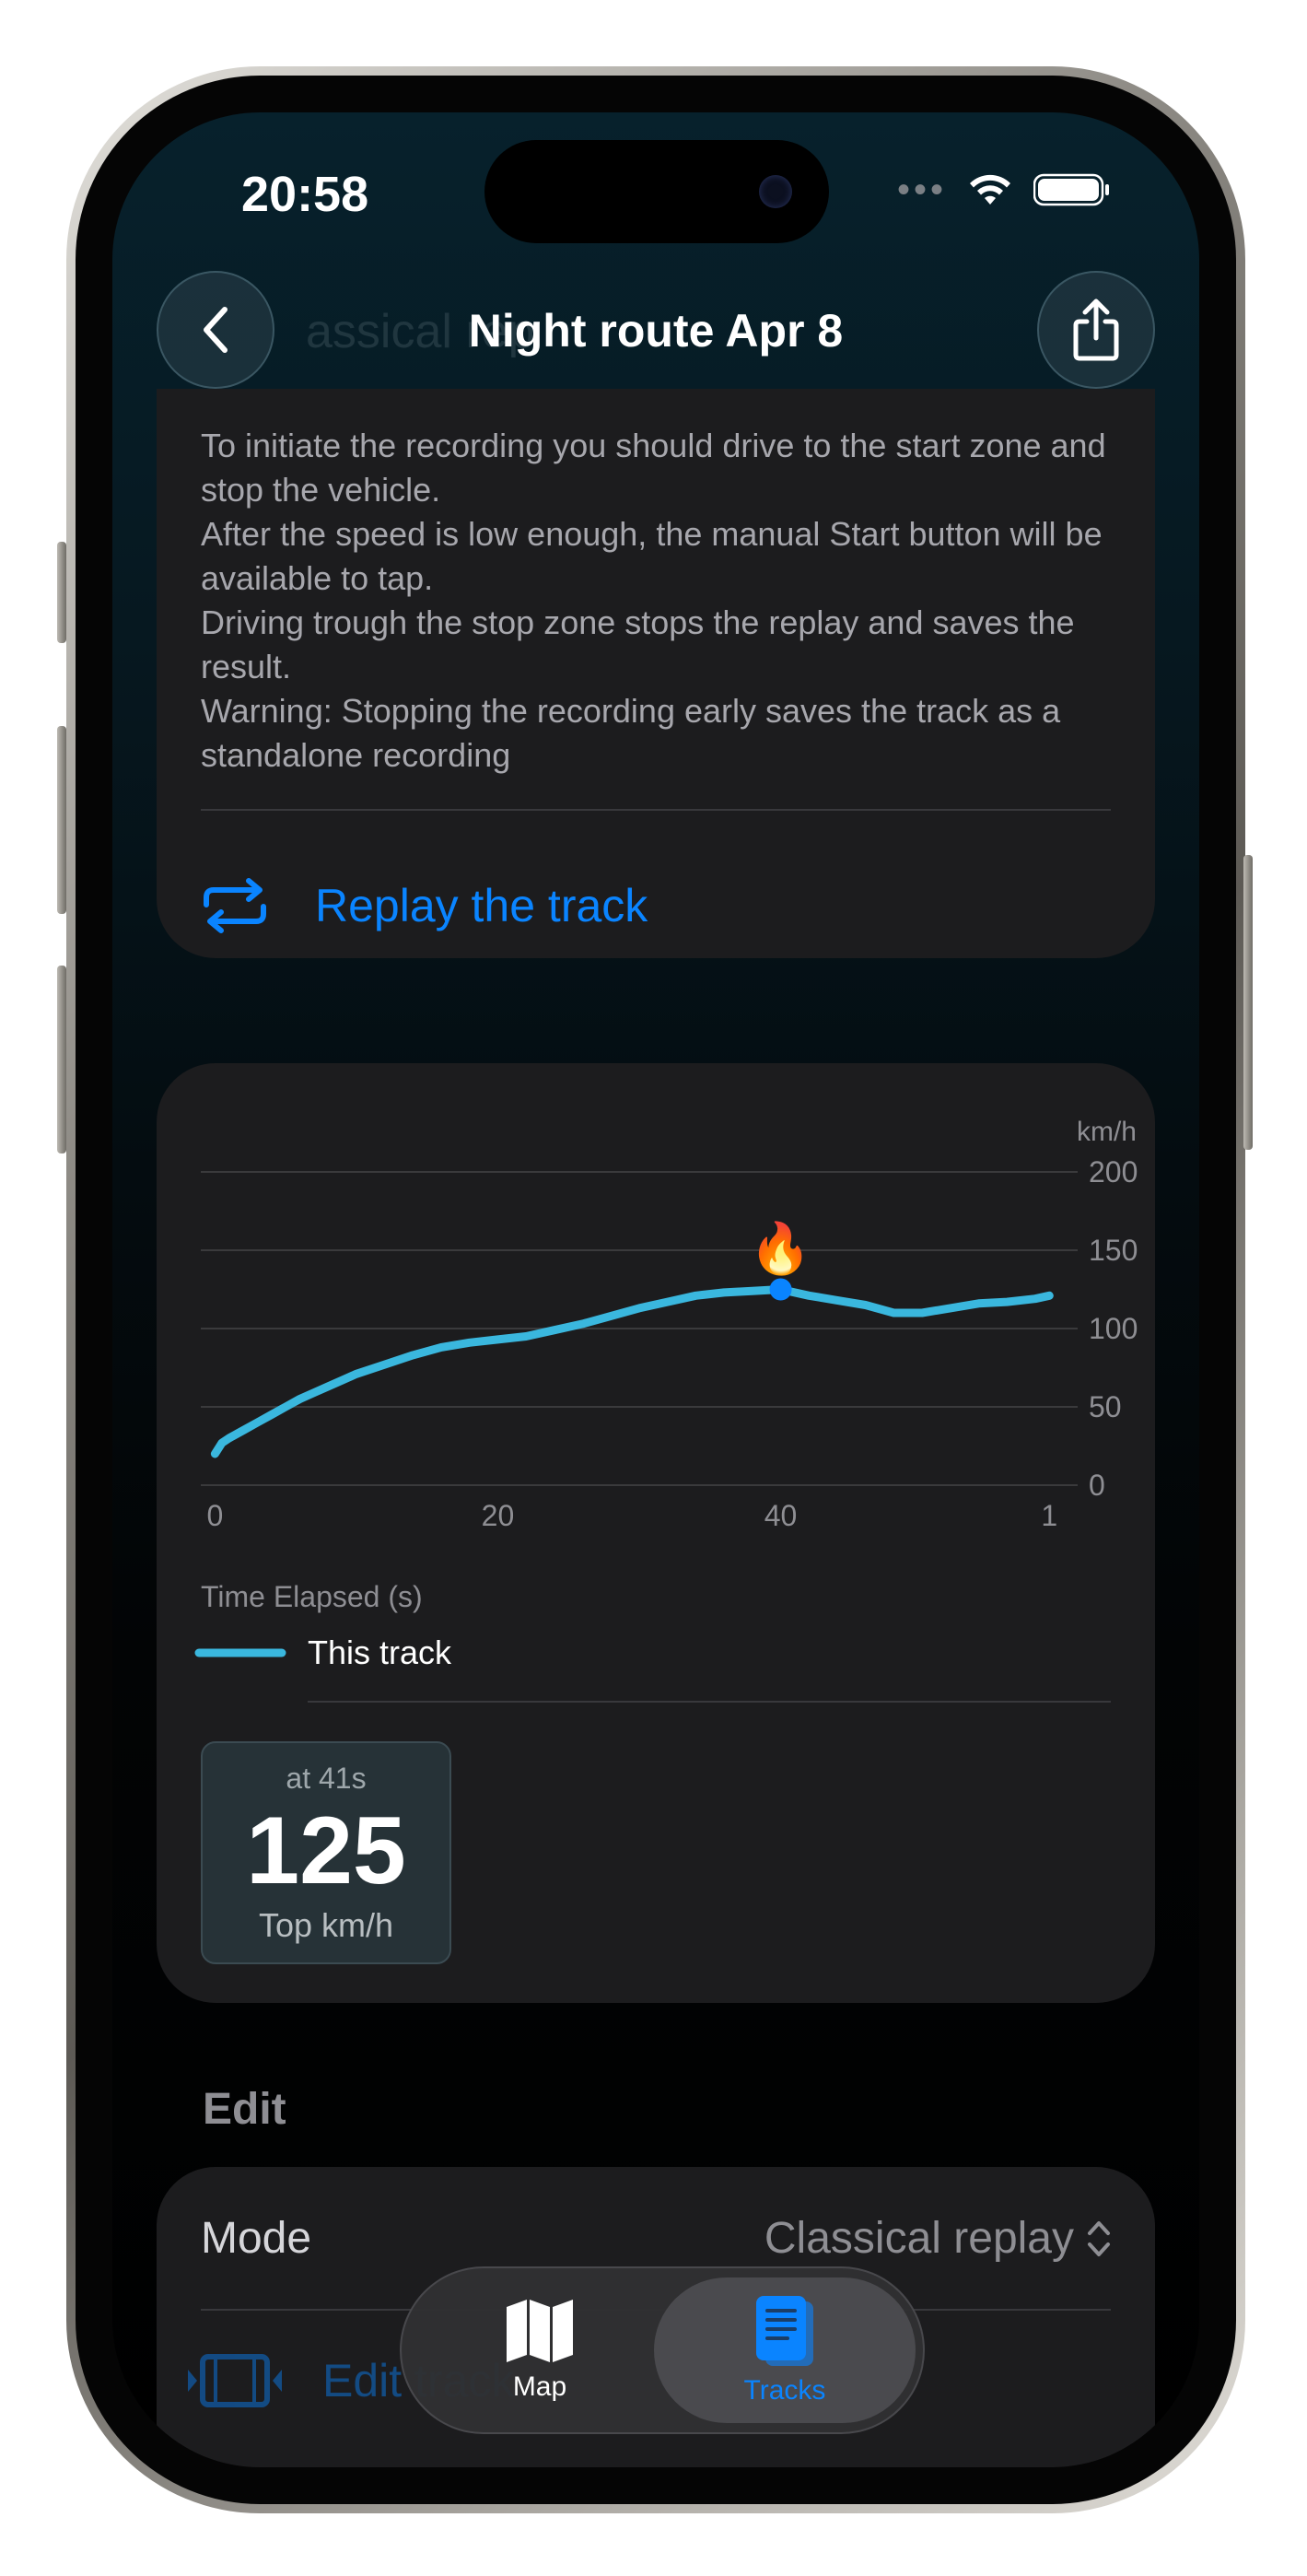 The height and width of the screenshot is (2576, 1307). Describe the element at coordinates (61, 820) in the screenshot. I see `volume-up-button` at that location.